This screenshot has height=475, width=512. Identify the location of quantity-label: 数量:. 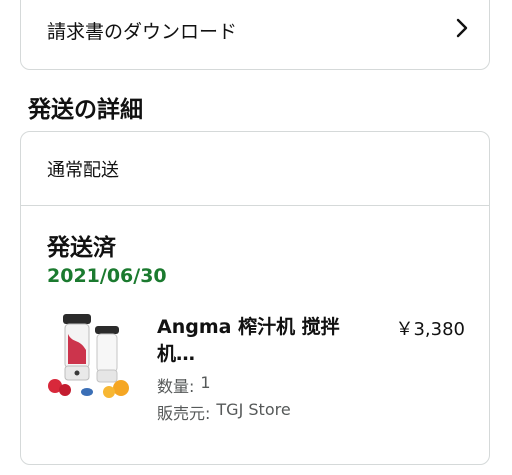
(176, 386).